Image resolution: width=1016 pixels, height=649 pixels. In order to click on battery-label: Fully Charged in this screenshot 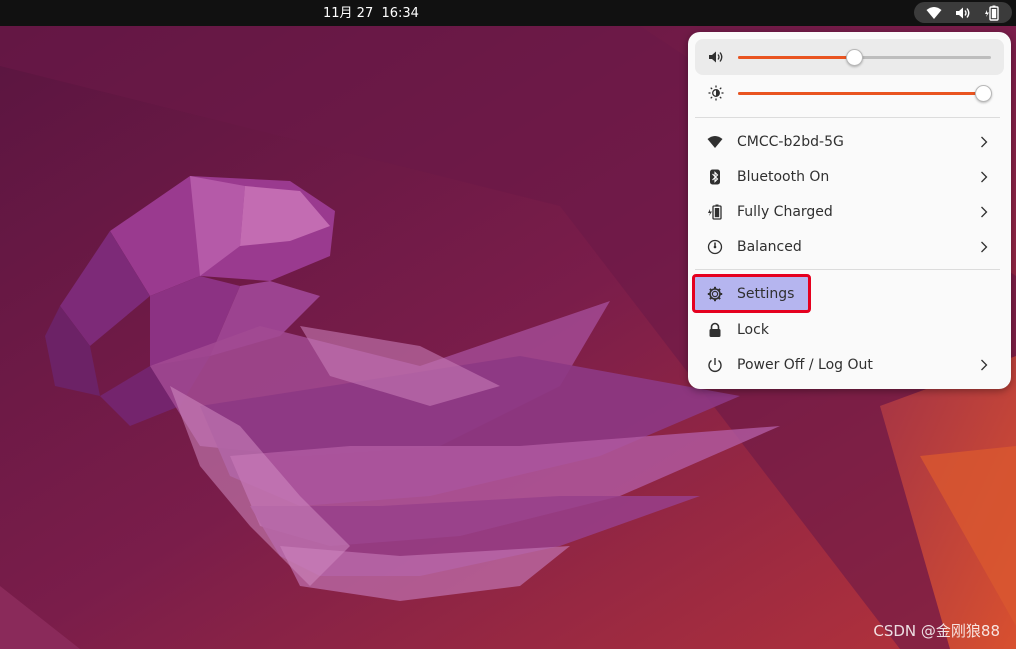, I will do `click(785, 211)`.